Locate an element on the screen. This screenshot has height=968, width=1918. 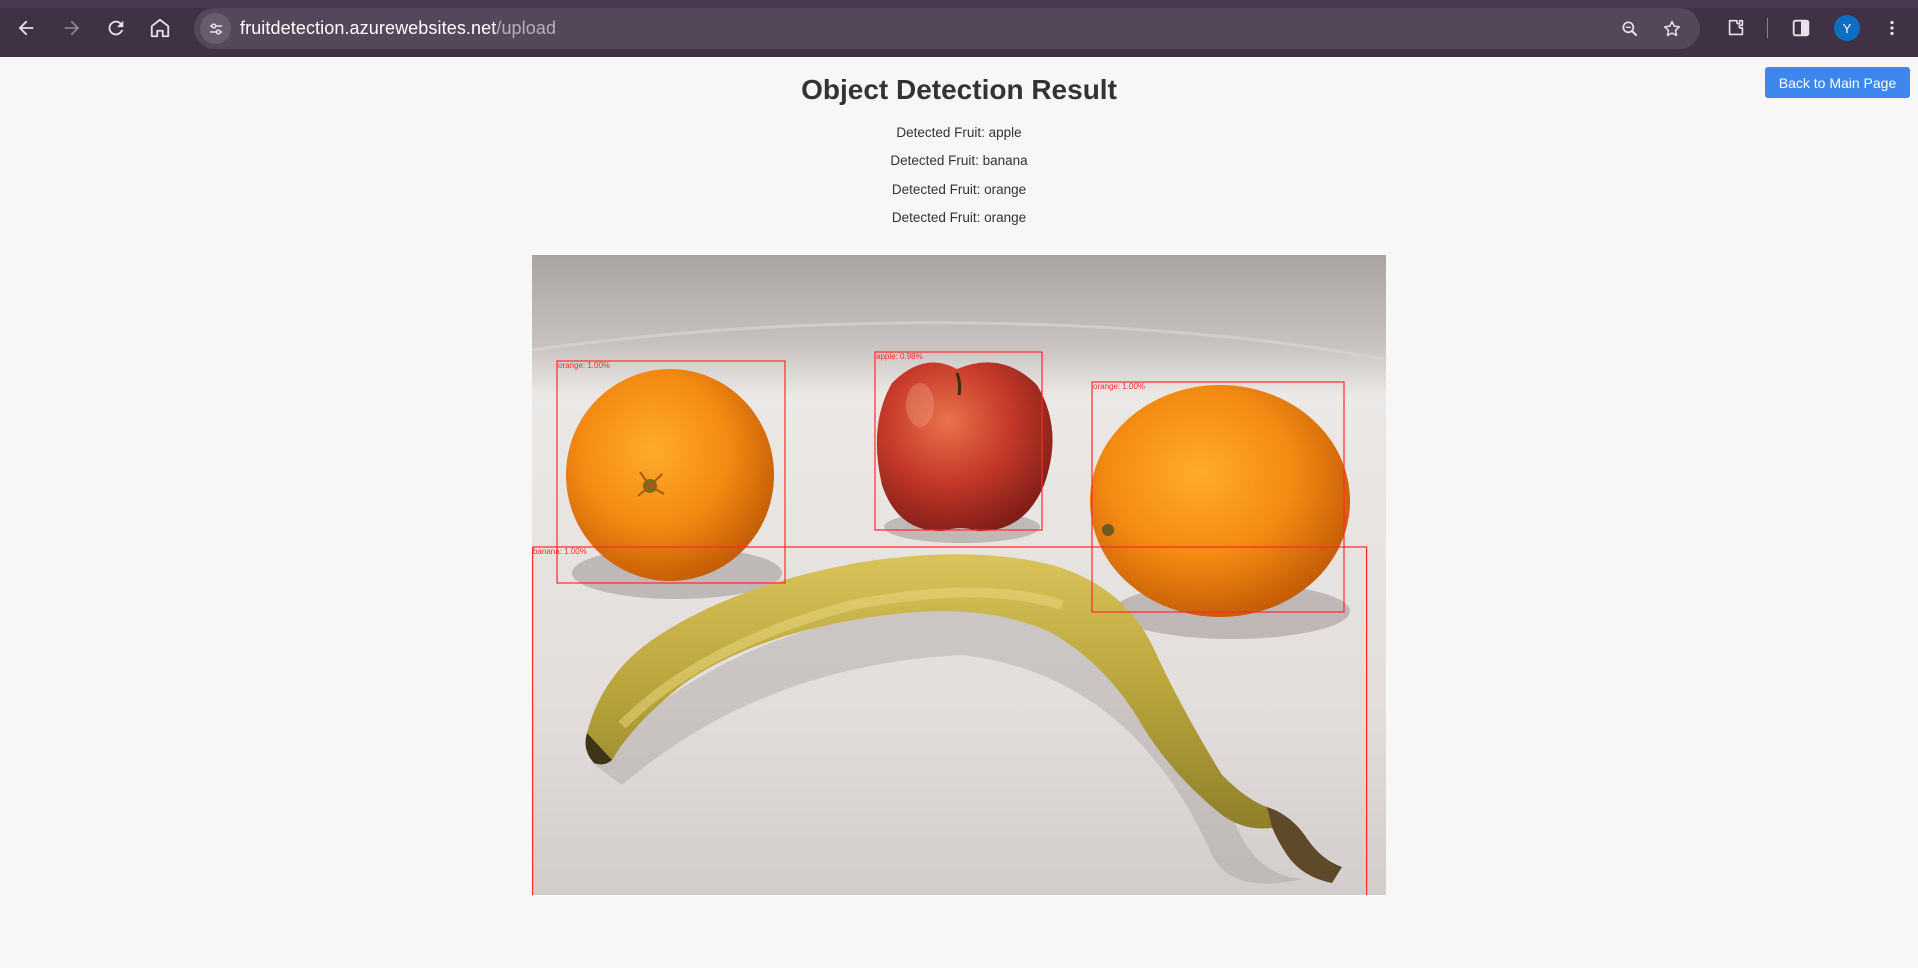
site-info-icon is located at coordinates (215, 28).